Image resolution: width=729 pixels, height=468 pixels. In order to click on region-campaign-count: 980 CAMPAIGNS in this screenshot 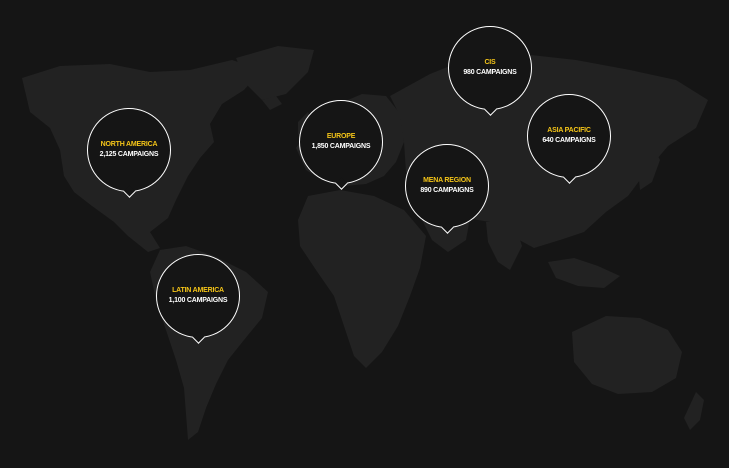, I will do `click(490, 72)`.